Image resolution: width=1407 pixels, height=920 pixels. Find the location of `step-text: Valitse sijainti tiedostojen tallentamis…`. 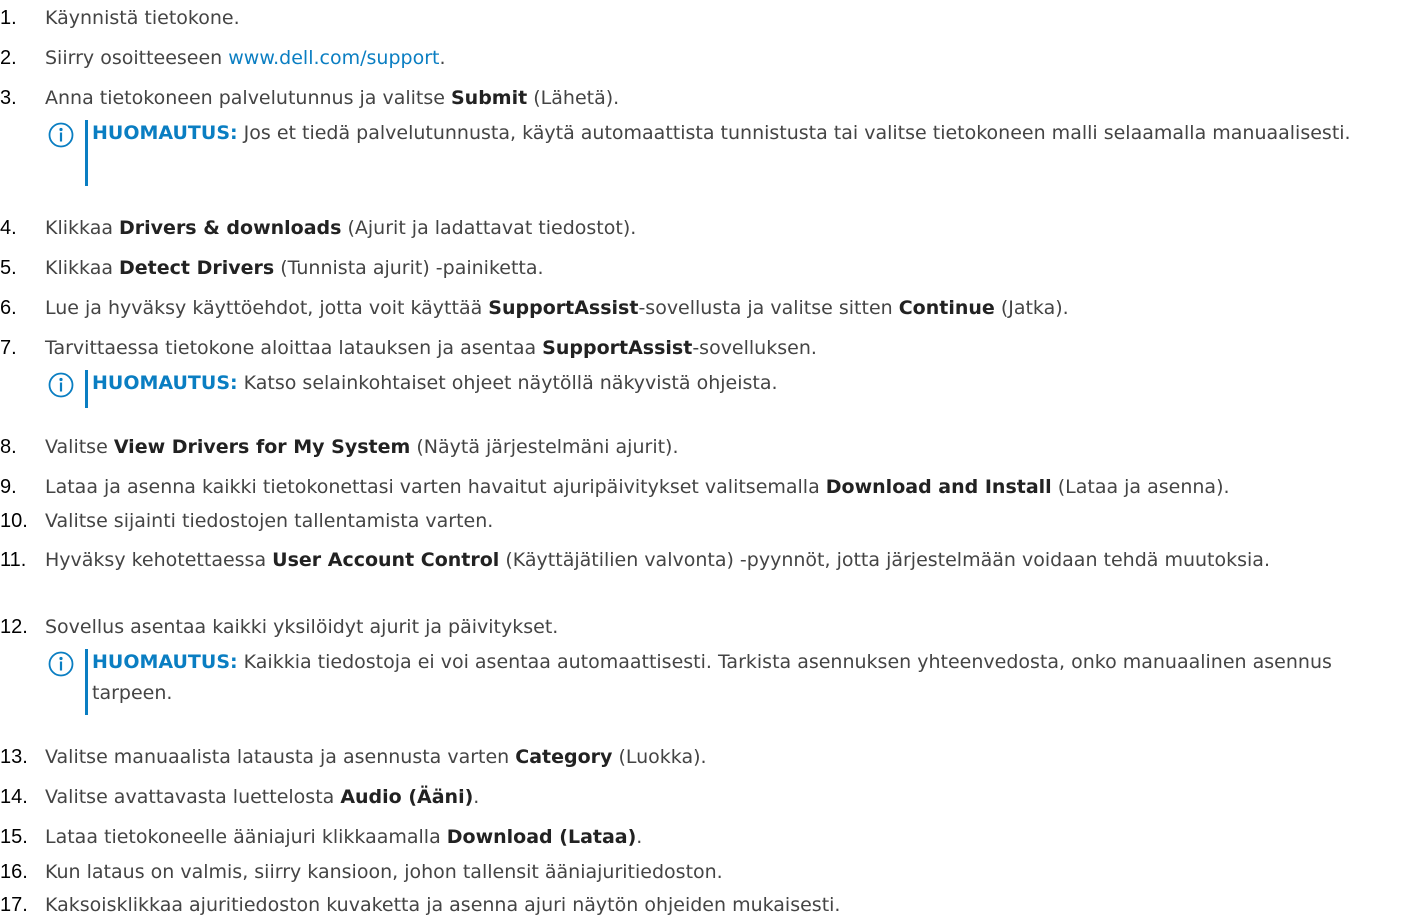

step-text: Valitse sijainti tiedostojen tallentamis… is located at coordinates (269, 521).